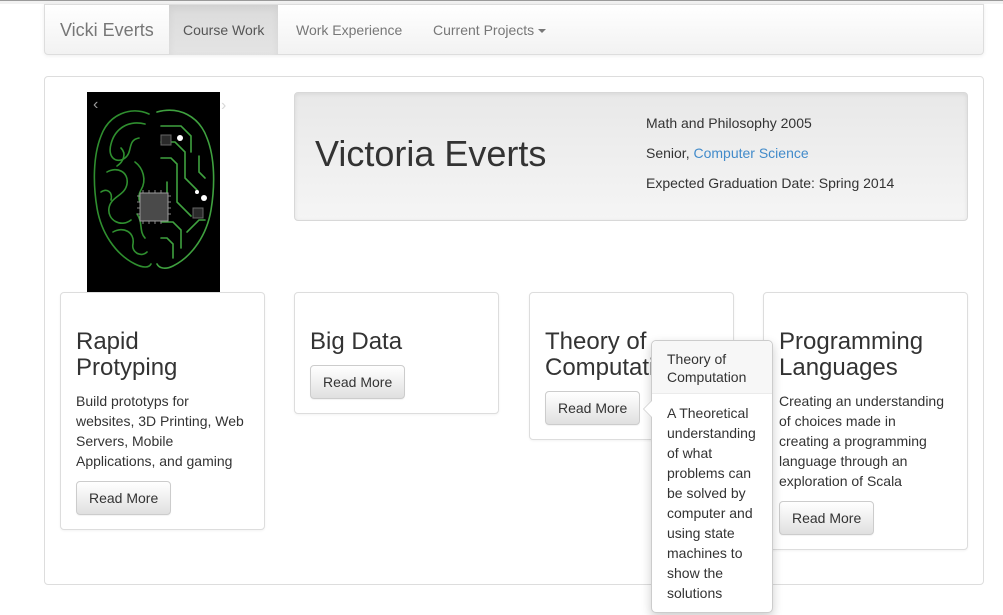 This screenshot has height=615, width=1003. What do you see at coordinates (154, 461) in the screenshot?
I see `card-text-line: Applications, and gaming` at bounding box center [154, 461].